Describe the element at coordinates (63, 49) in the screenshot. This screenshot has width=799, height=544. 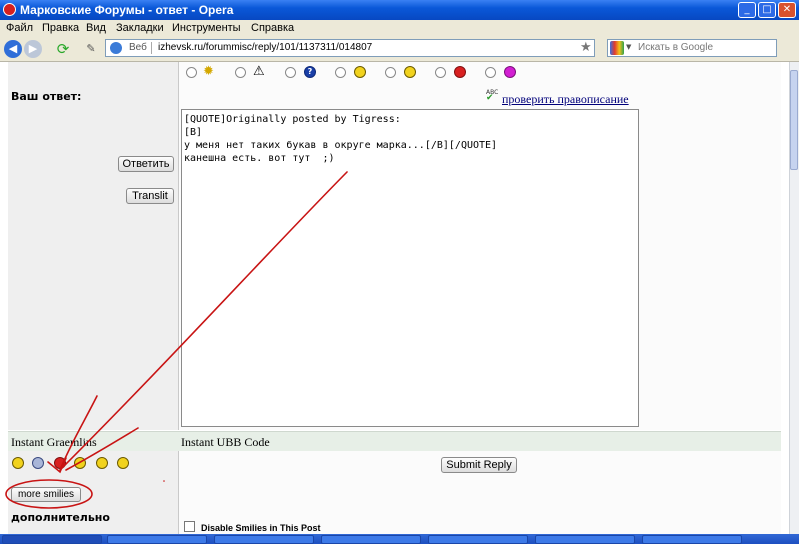
I see `reload-icon: ⟳` at that location.